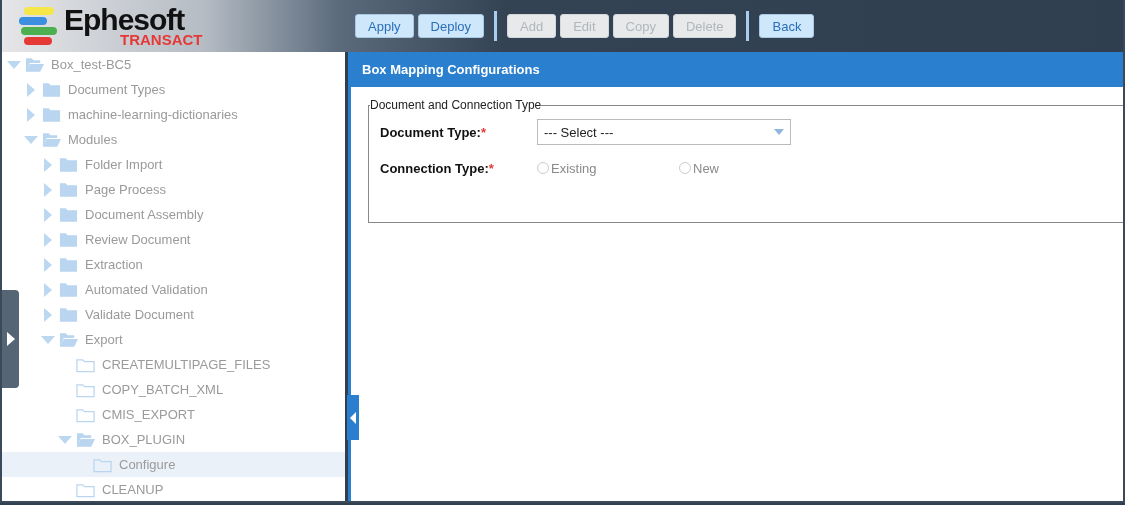  I want to click on radio-option: Existing, so click(608, 168).